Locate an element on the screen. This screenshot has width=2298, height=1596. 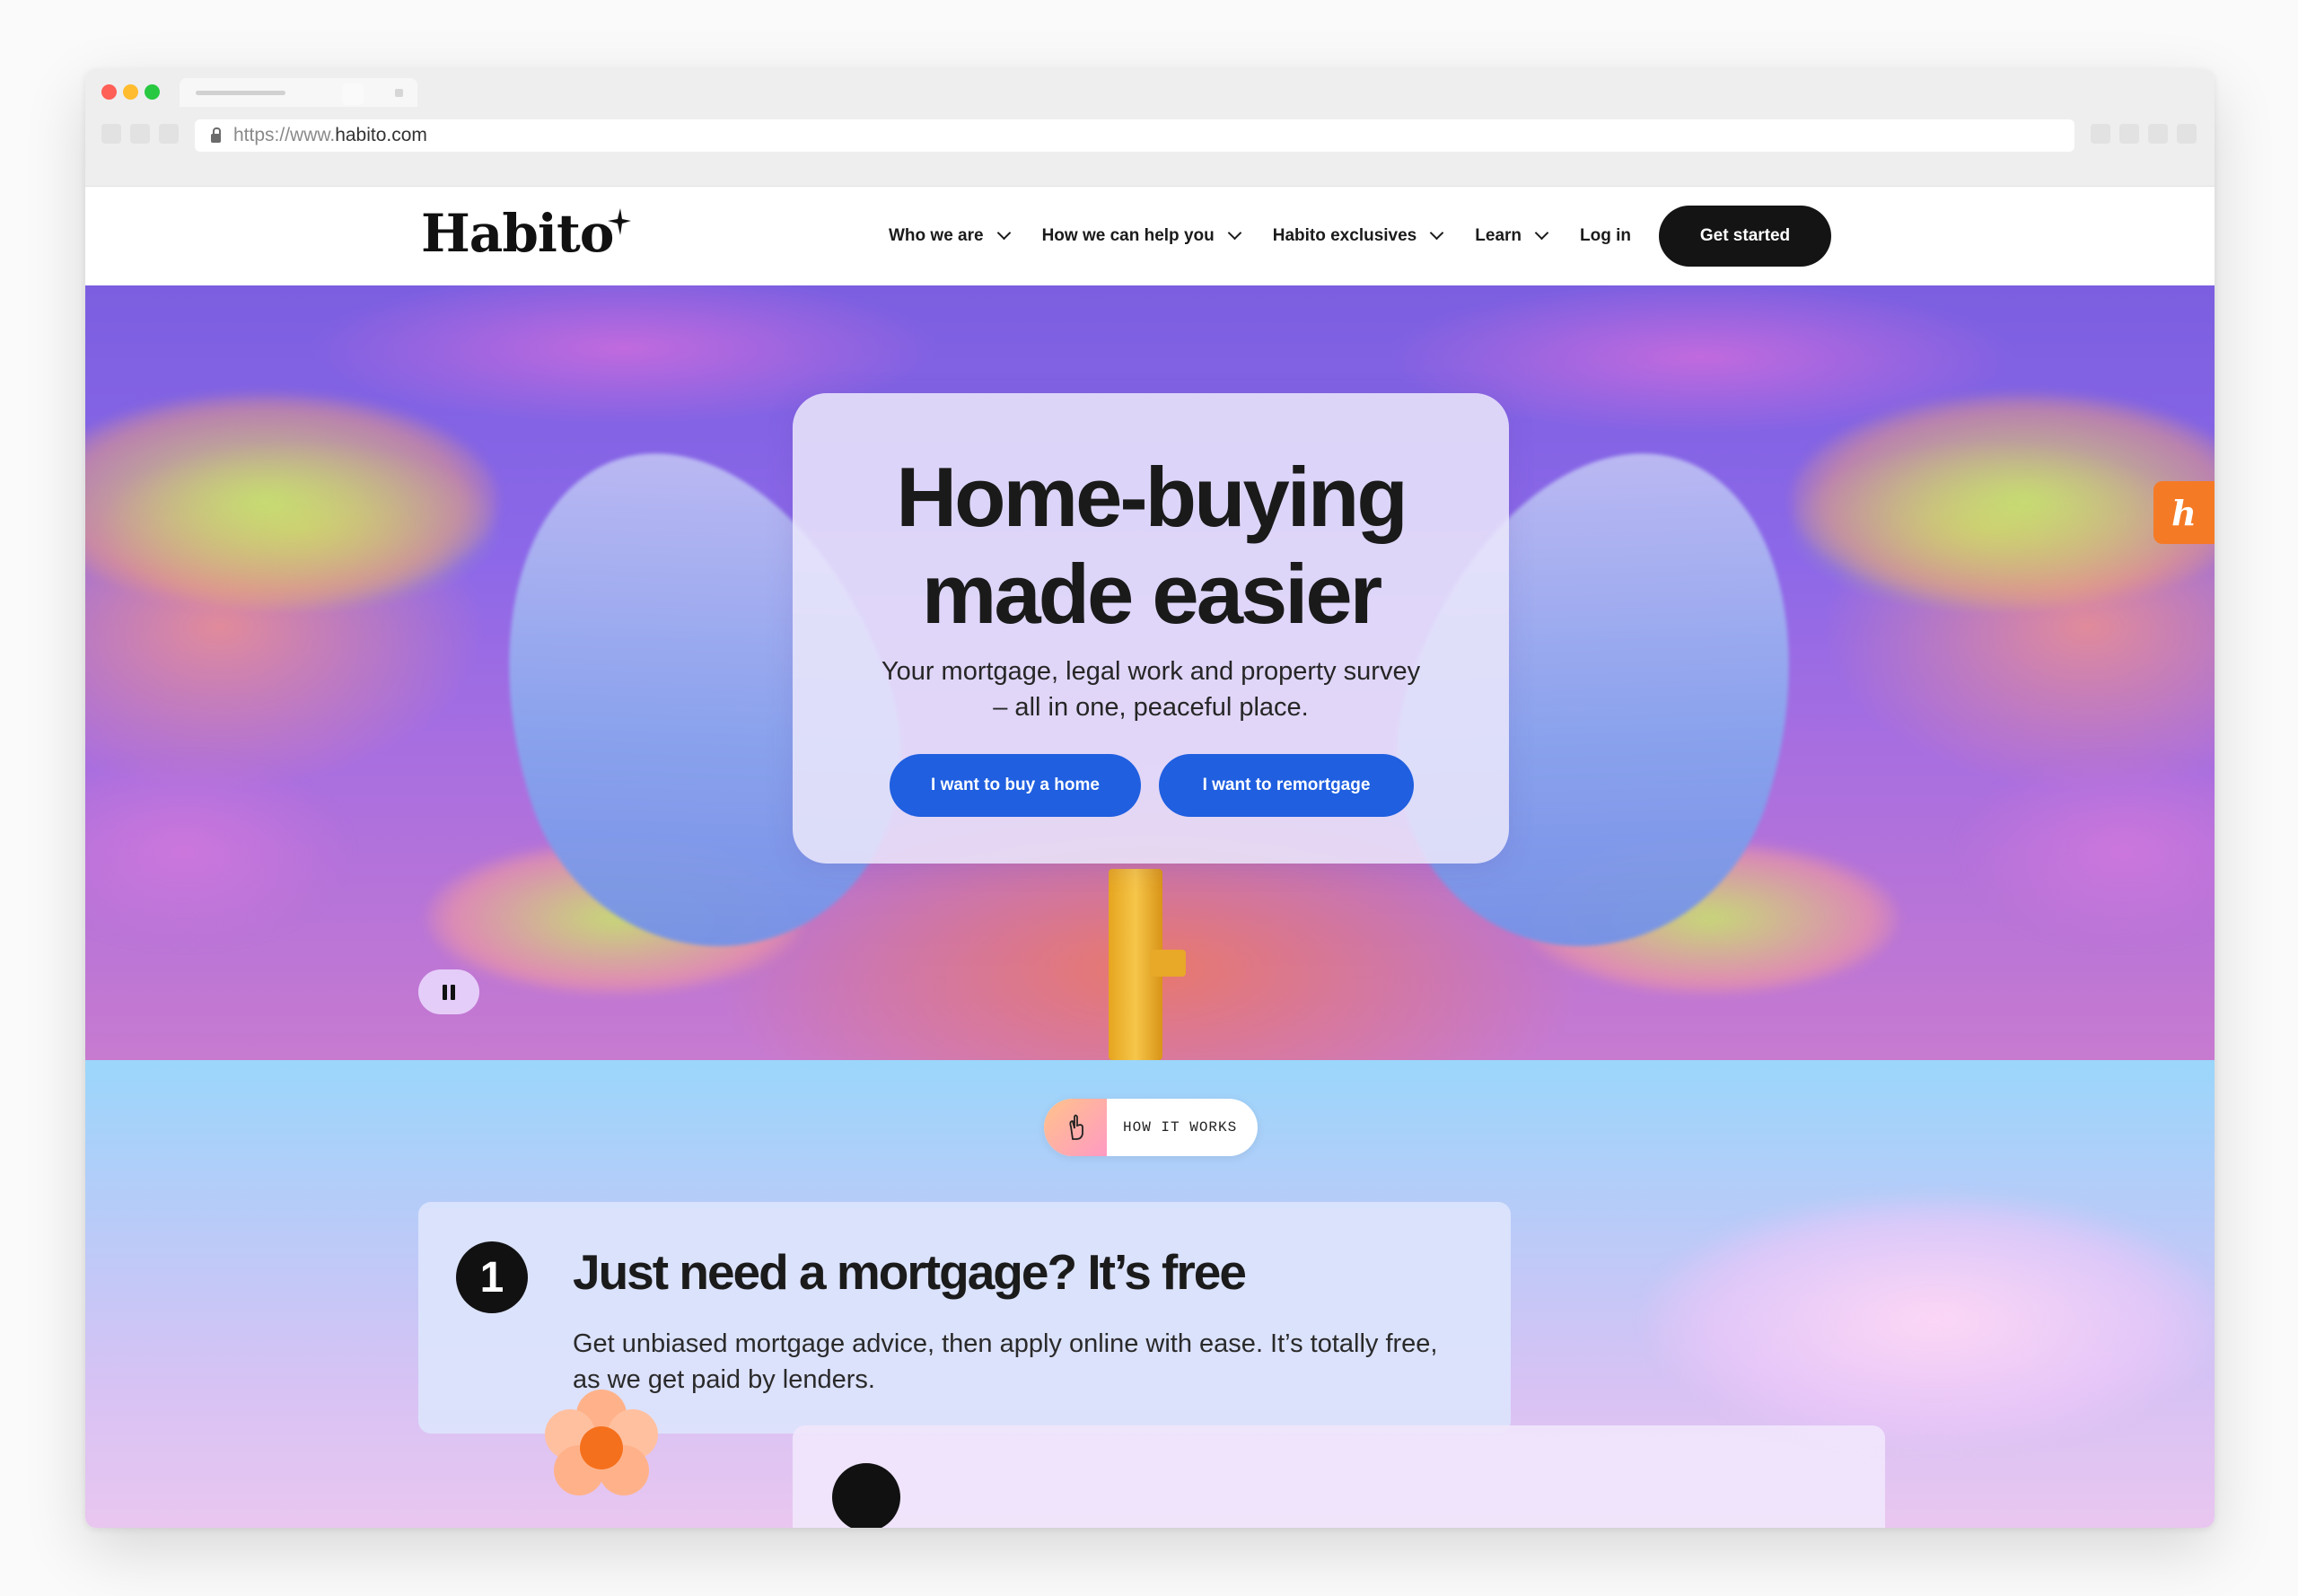
url-prefix: https://www. is located at coordinates (284, 135).